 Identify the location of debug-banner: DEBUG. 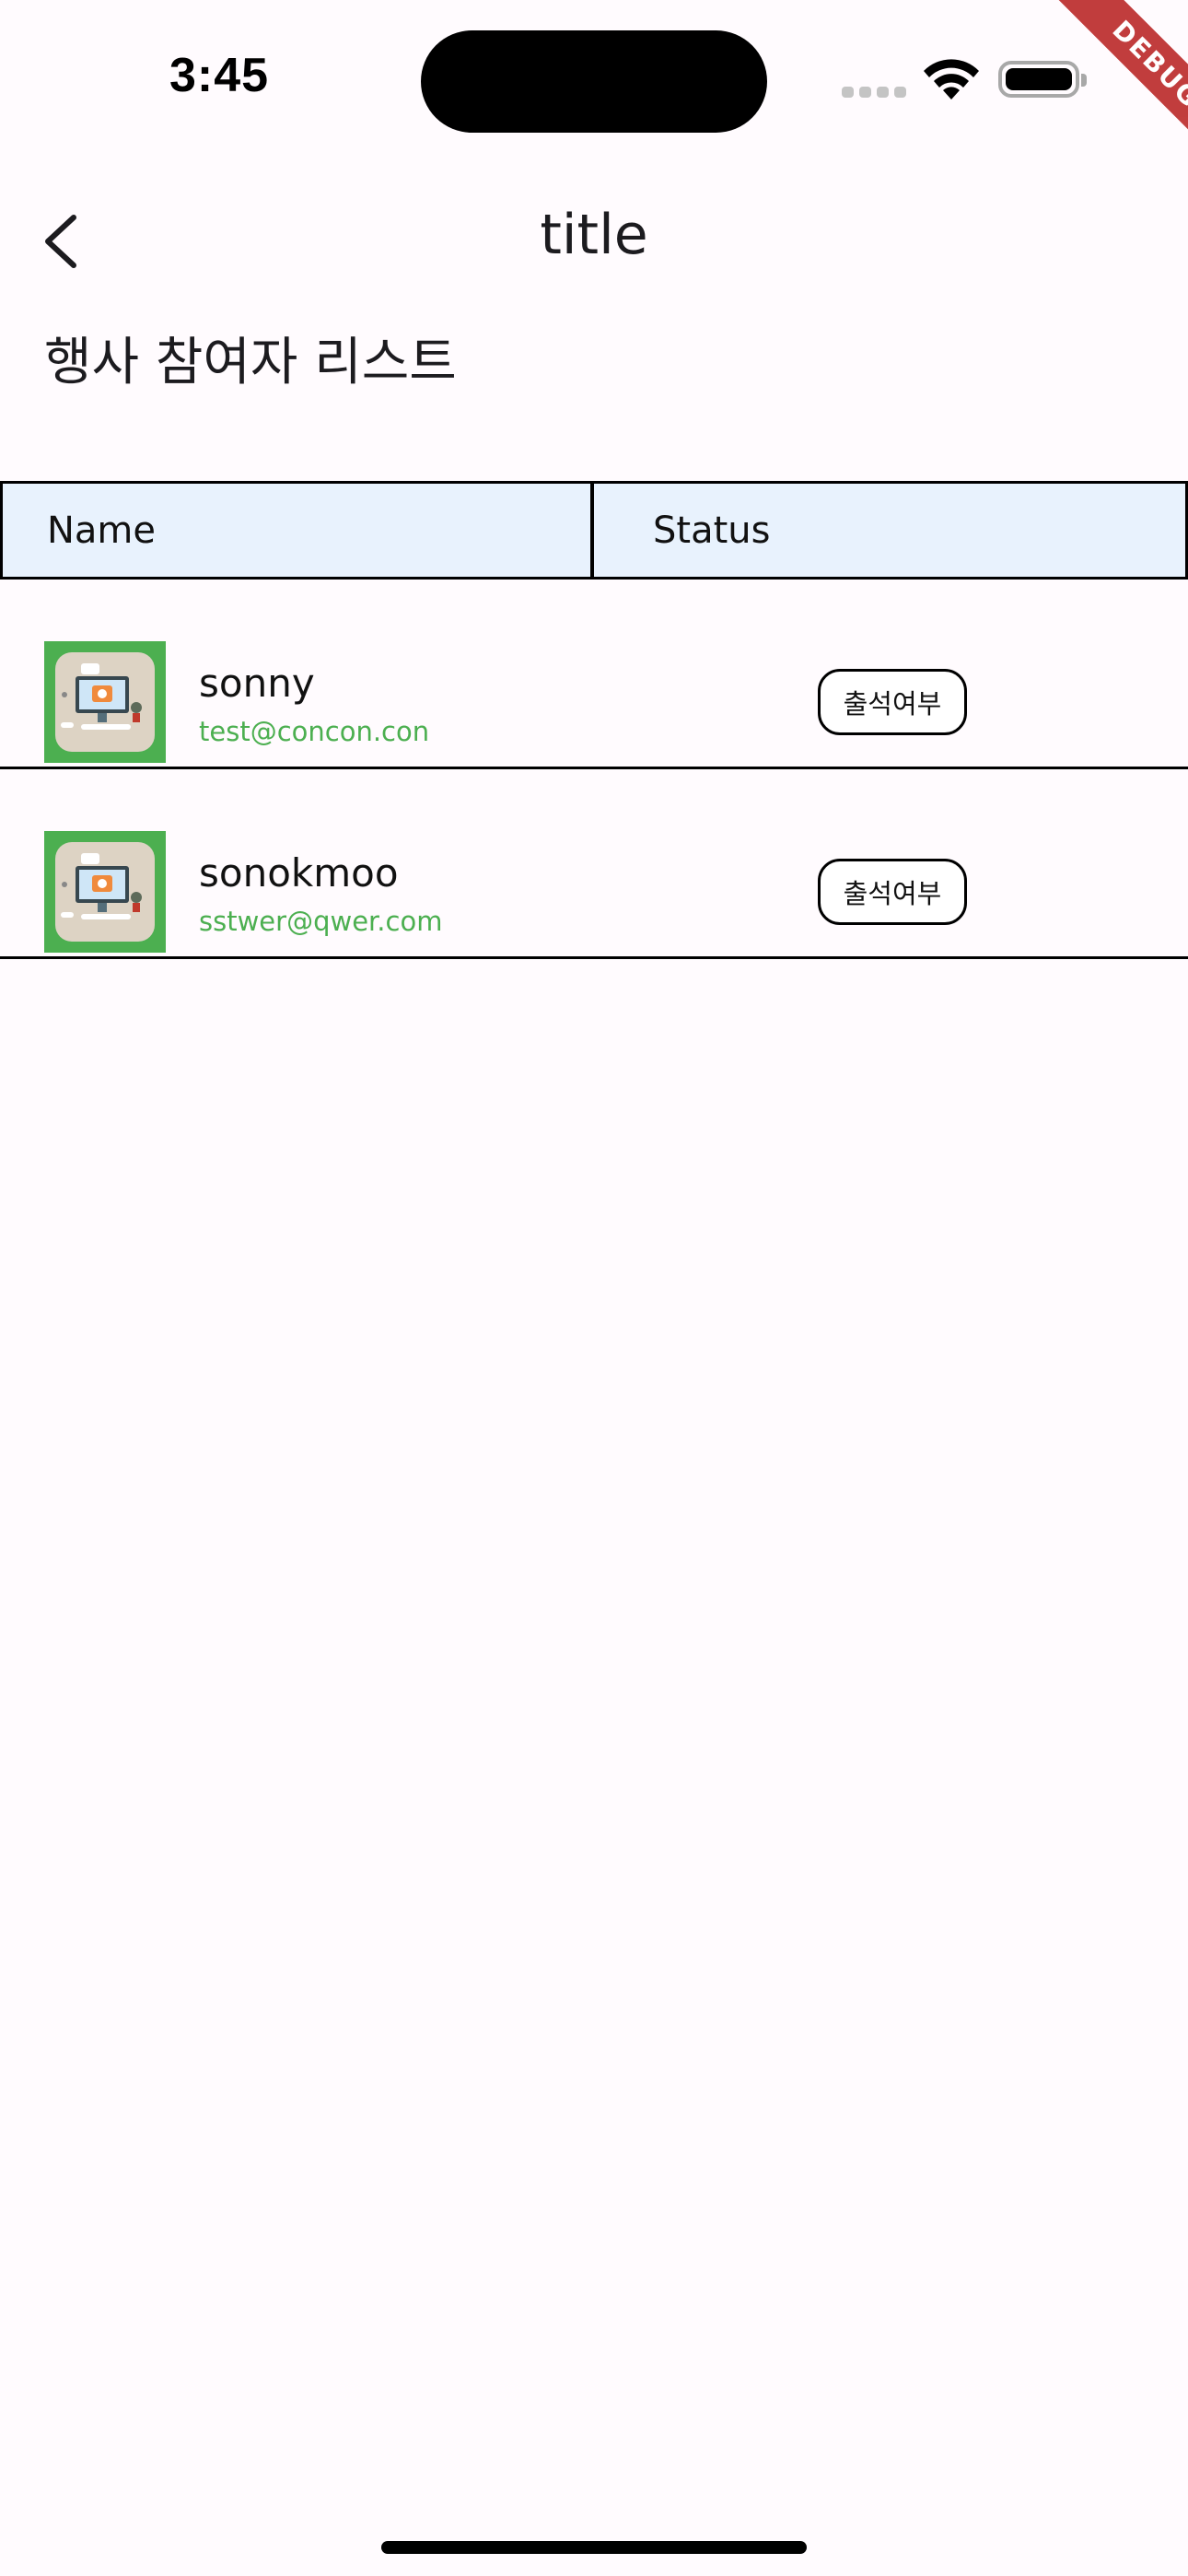
(1115, 89).